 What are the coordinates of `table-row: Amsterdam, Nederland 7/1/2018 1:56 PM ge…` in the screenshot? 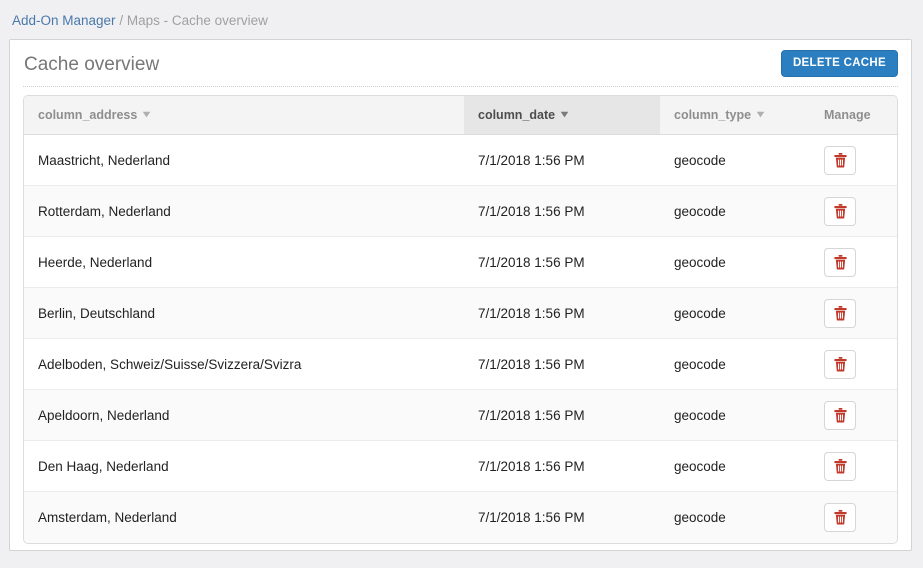 It's located at (460, 517).